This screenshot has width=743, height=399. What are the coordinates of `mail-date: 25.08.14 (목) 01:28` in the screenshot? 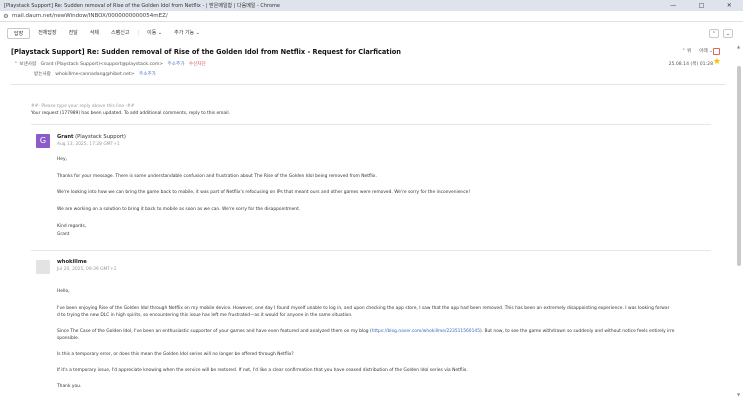 It's located at (690, 64).